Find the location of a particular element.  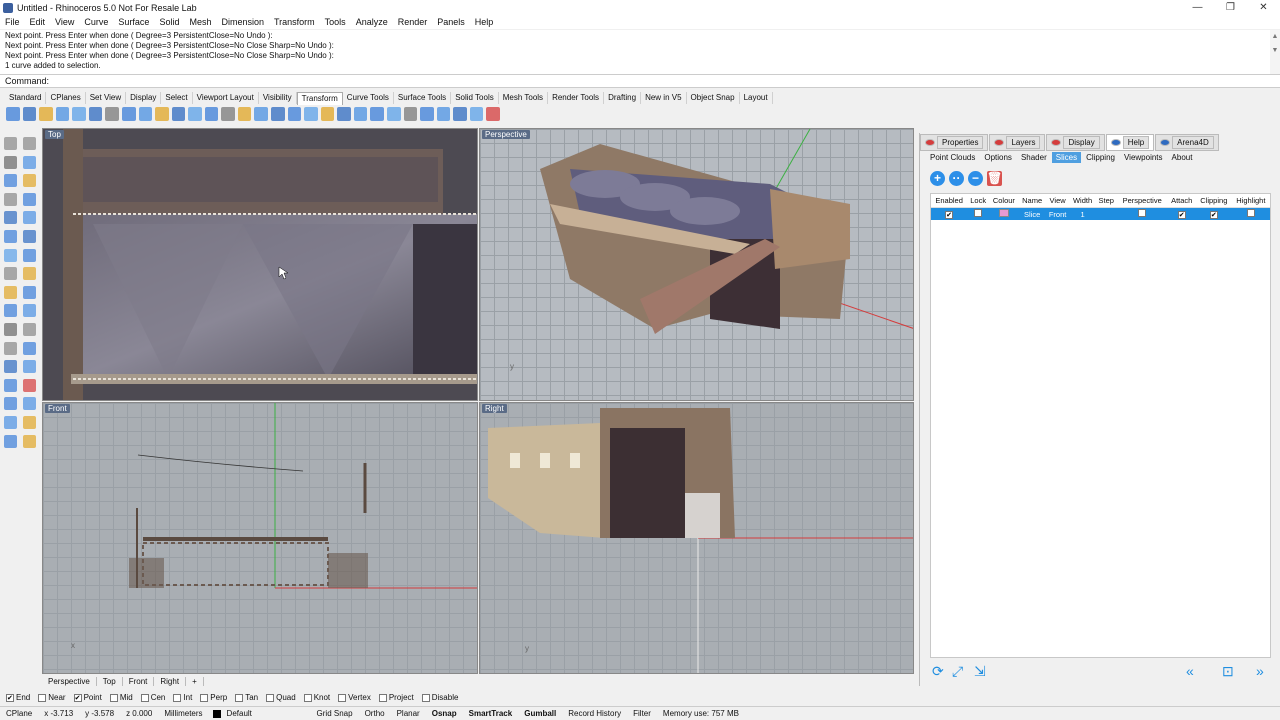

toolbar-tab-new-in-v5: New in V5 is located at coordinates (664, 98).